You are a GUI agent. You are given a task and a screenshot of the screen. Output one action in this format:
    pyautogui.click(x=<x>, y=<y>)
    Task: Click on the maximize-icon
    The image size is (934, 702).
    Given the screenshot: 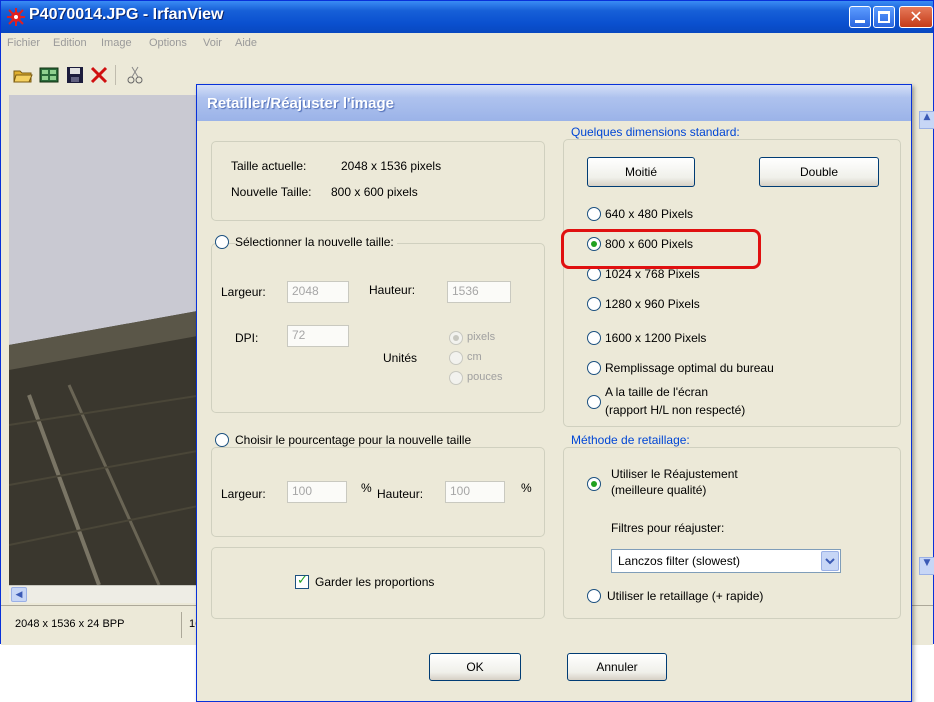 What is the action you would take?
    pyautogui.click(x=884, y=17)
    